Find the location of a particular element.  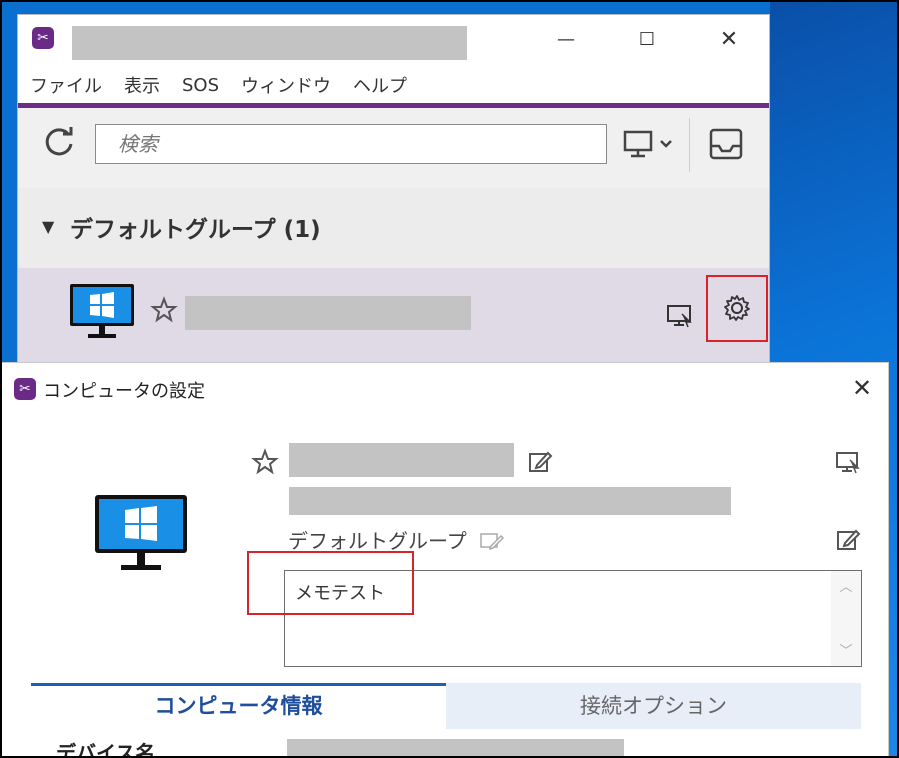

title-bar: ✂ — ☐ ✕ is located at coordinates (393, 41).